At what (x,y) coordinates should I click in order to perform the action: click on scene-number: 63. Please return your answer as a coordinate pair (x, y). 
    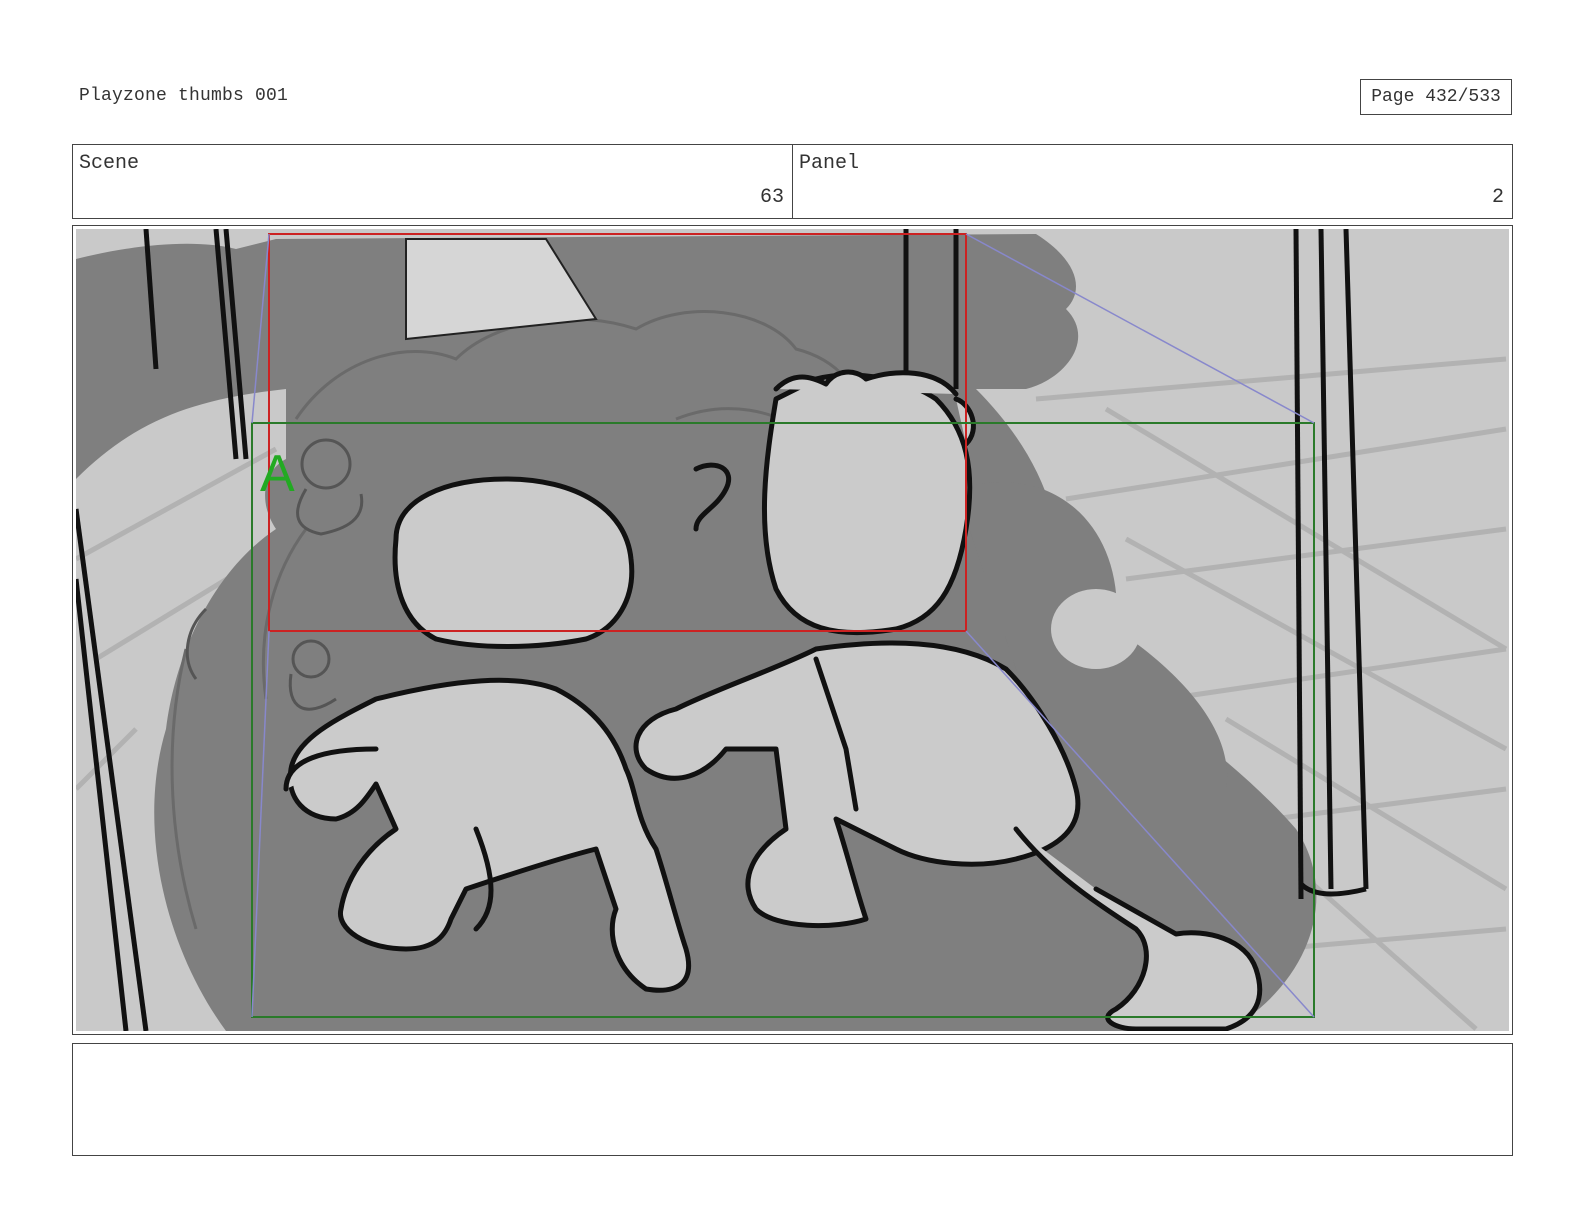
    Looking at the image, I should click on (771, 197).